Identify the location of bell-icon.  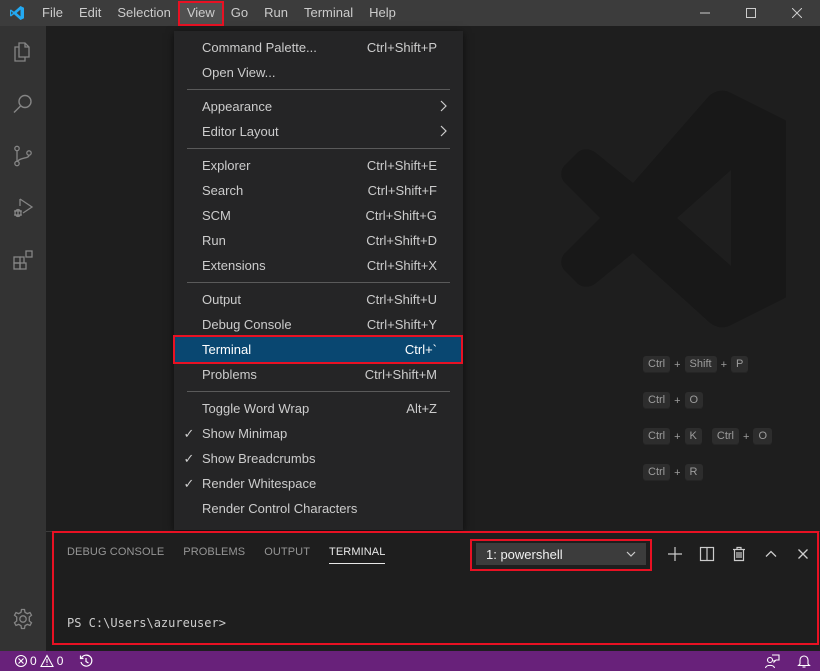
(804, 661).